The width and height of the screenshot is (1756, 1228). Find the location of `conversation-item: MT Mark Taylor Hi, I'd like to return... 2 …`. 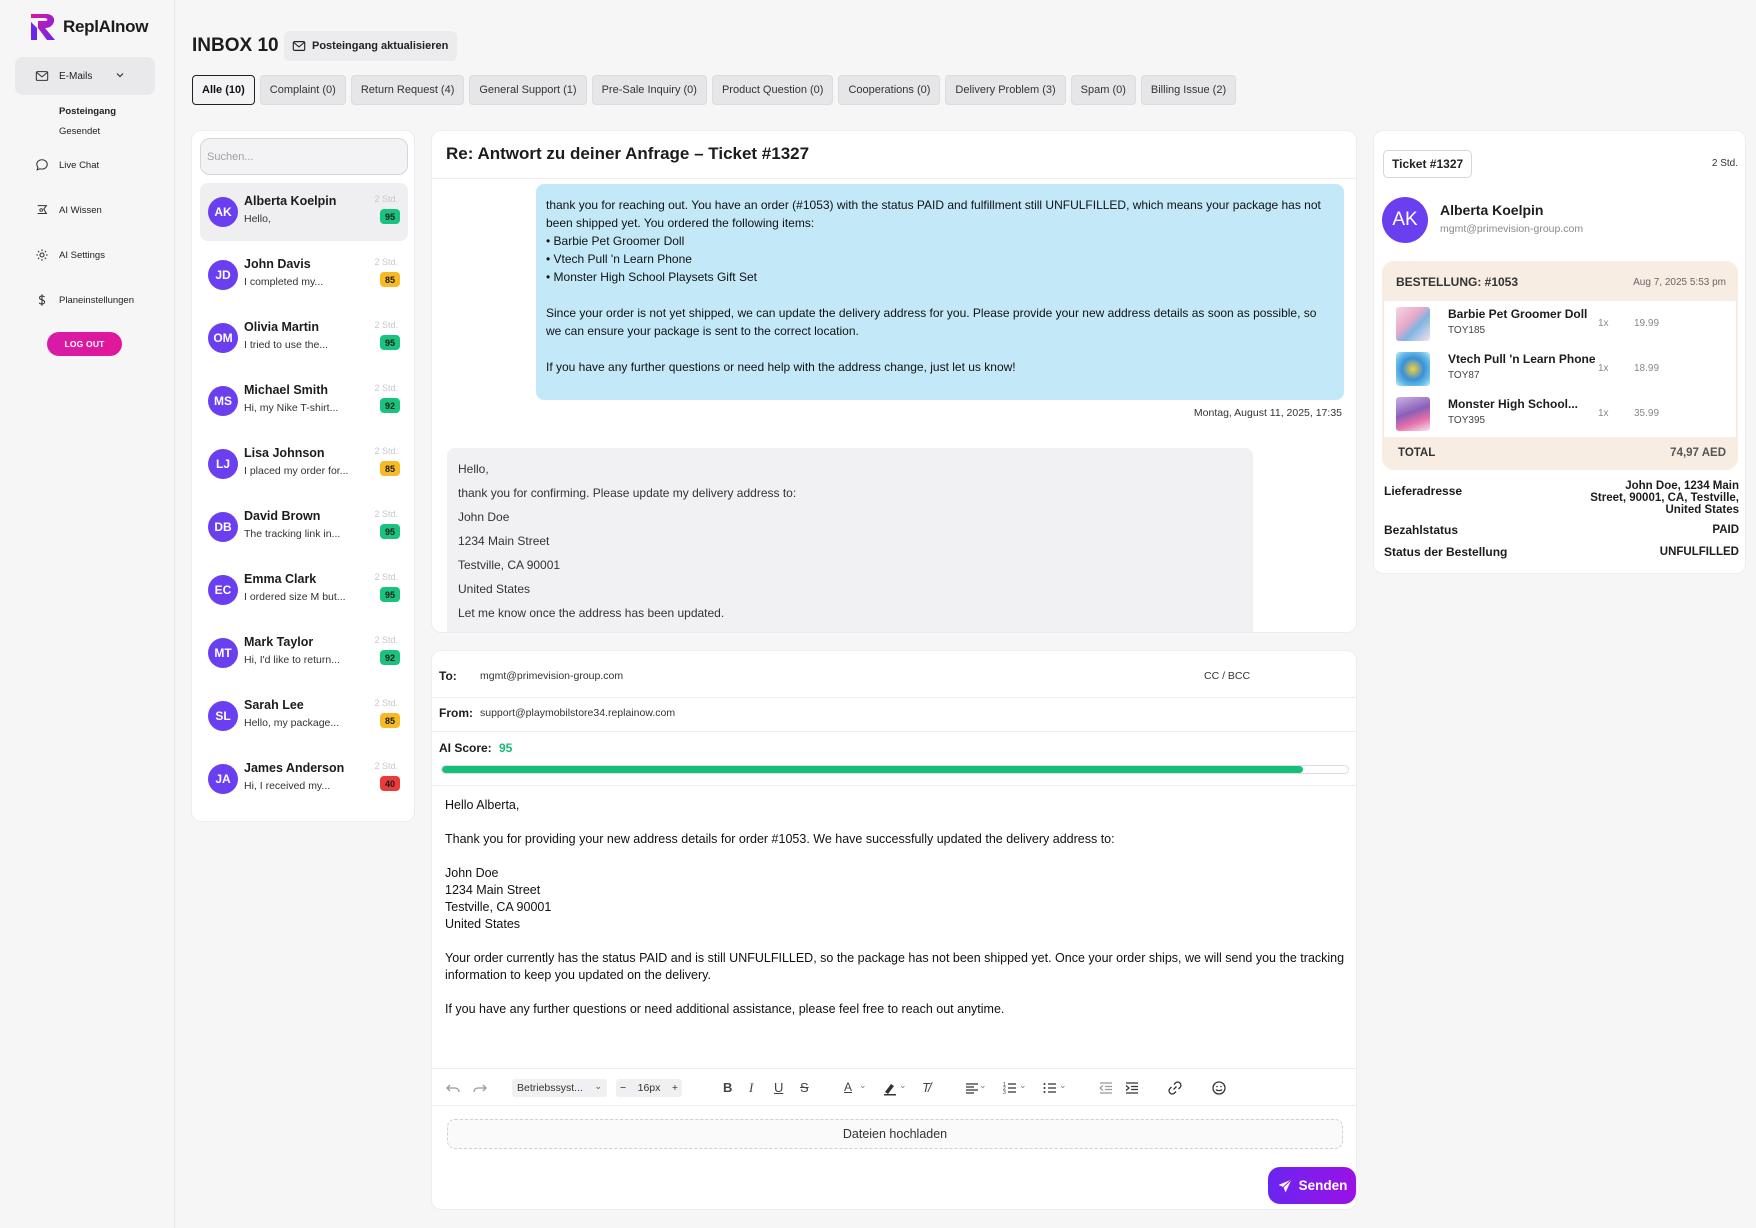

conversation-item: MT Mark Taylor Hi, I'd like to return... 2 … is located at coordinates (304, 653).